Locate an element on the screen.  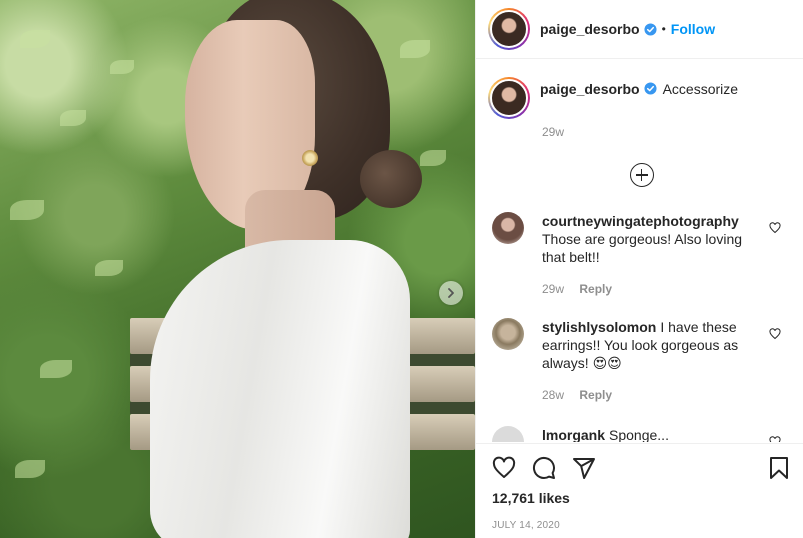
post-actions: 12,761 likes JULY 14, 2020 is located at coordinates (639, 490).